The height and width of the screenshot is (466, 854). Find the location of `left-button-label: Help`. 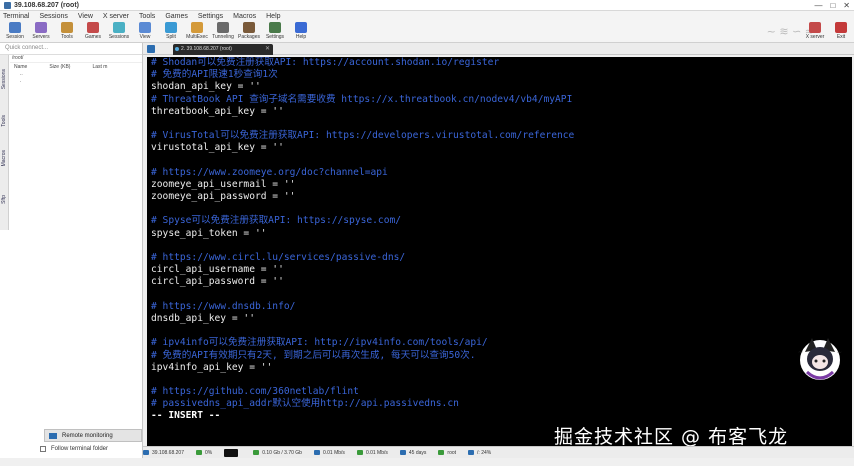

left-button-label: Help is located at coordinates (301, 37).